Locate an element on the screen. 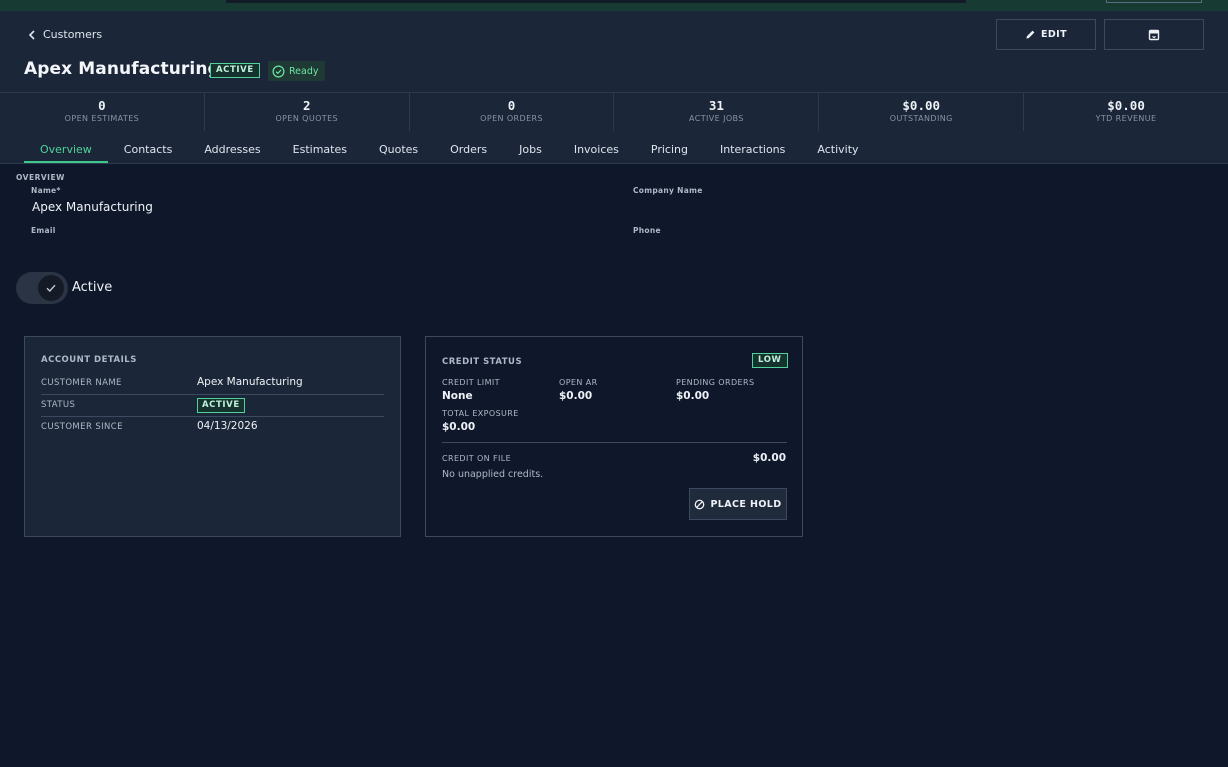  stat-label: OPEN ORDERS is located at coordinates (511, 118).